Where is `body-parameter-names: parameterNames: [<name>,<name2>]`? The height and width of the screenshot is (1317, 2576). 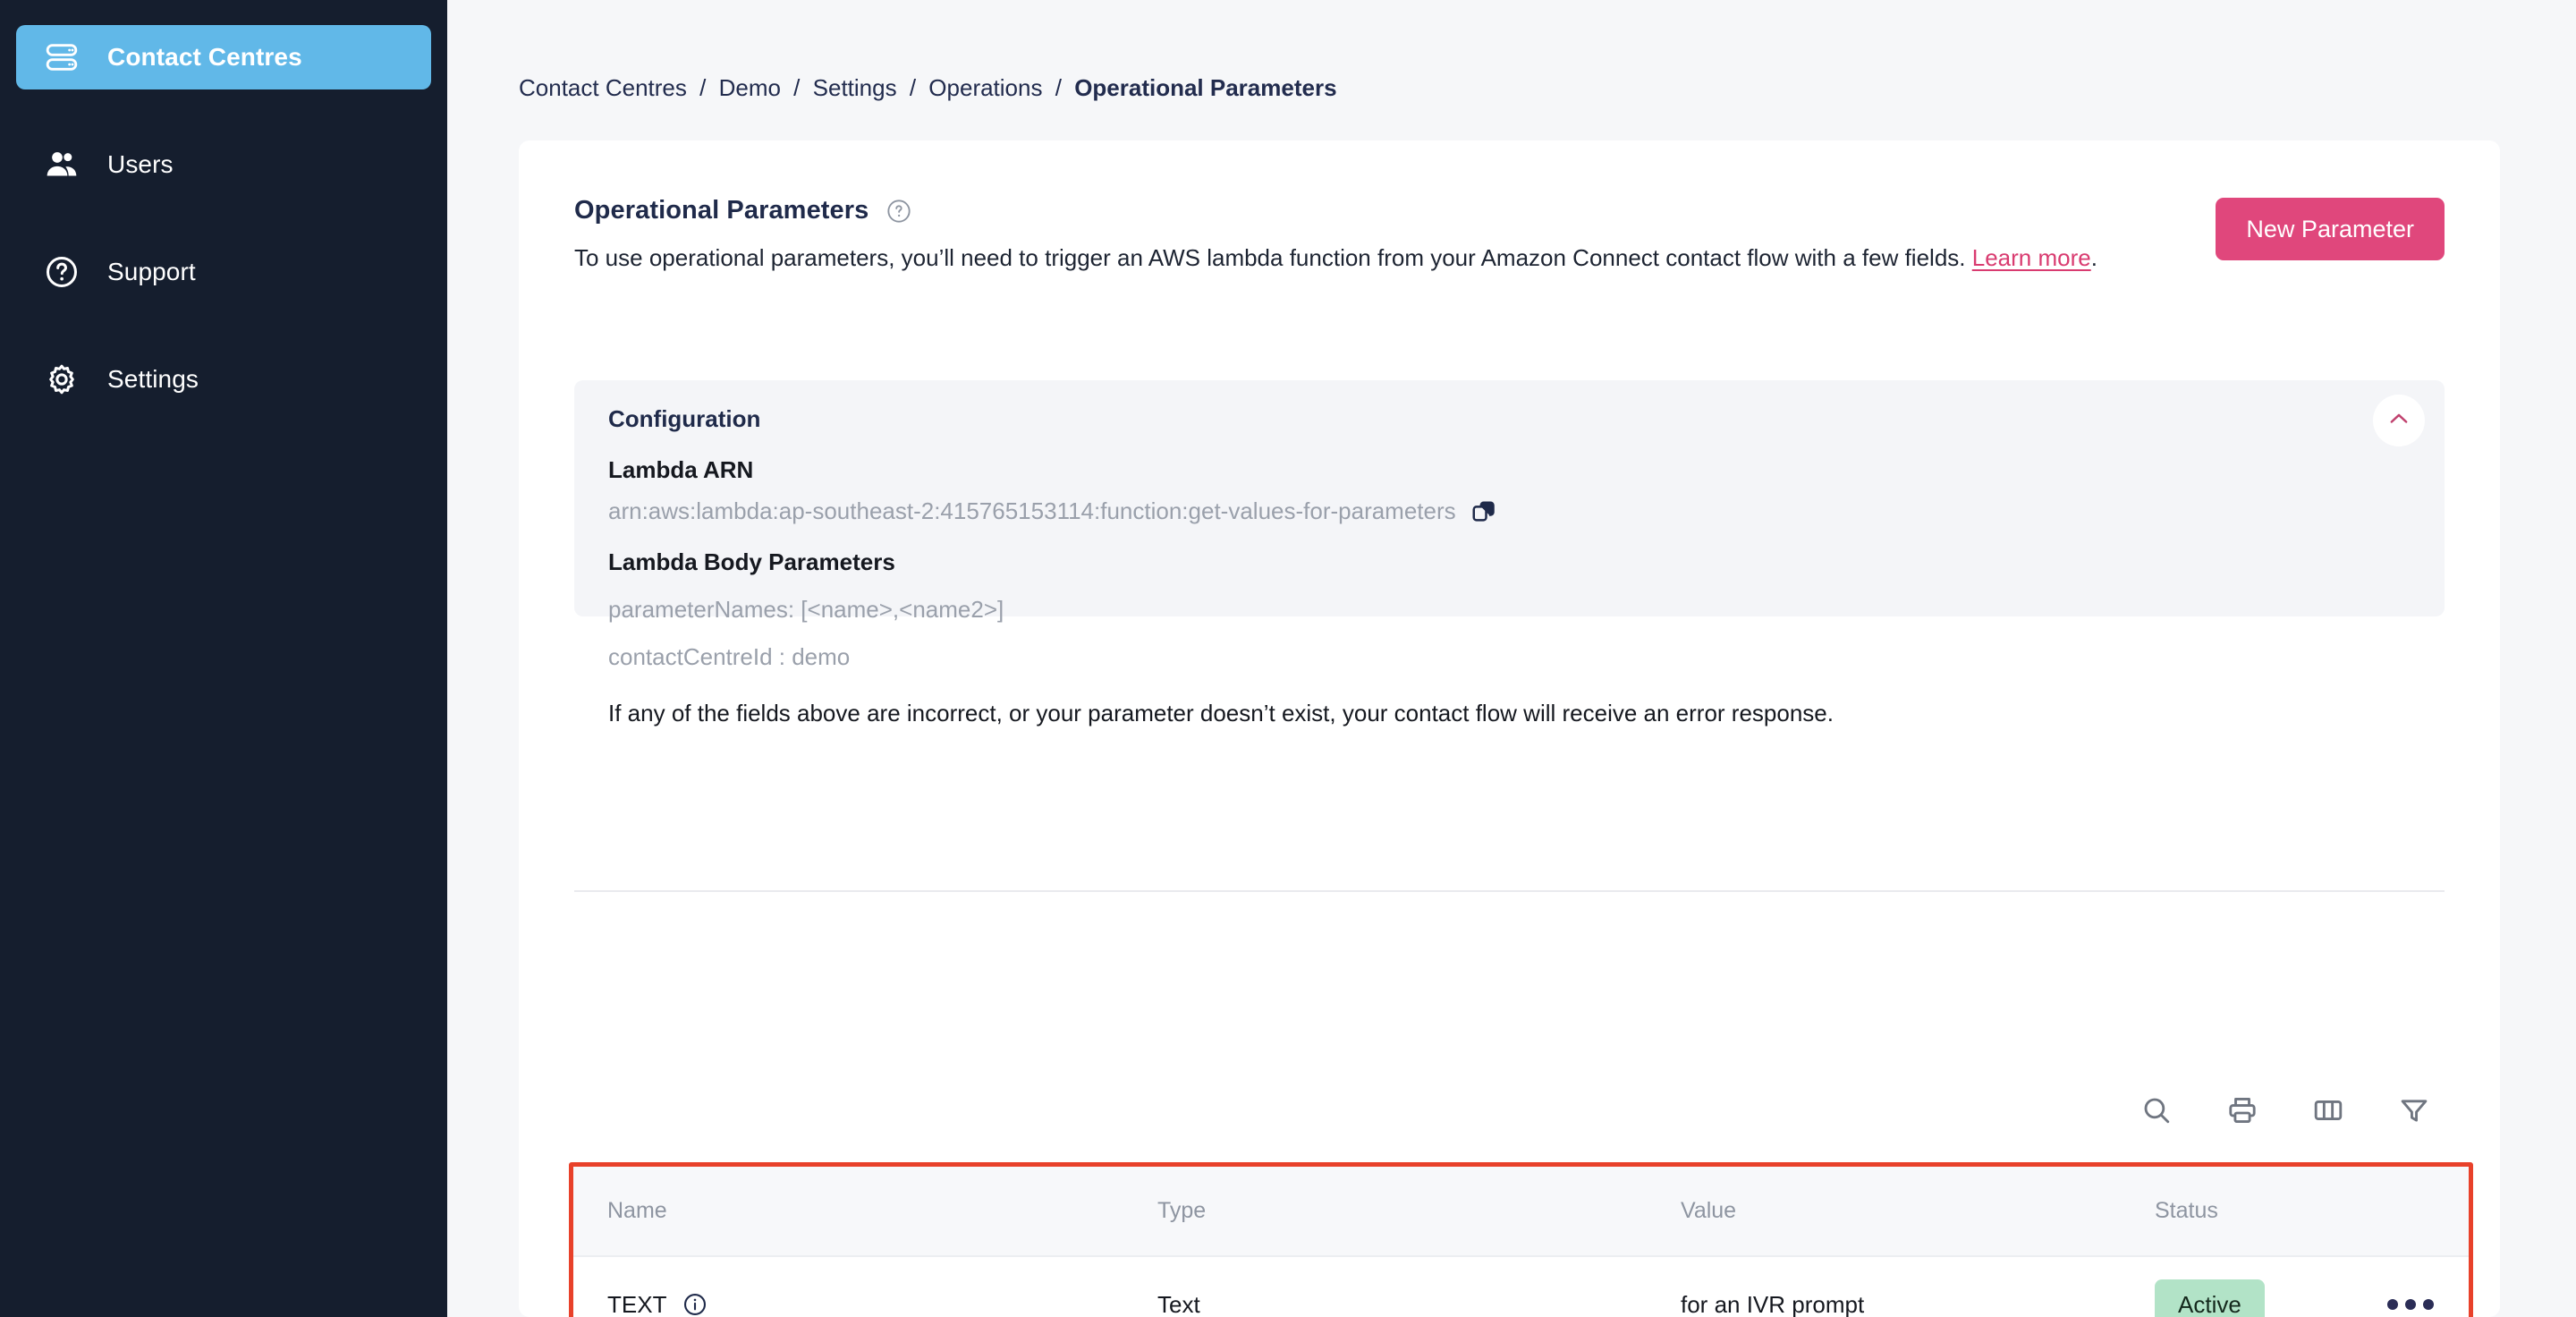 body-parameter-names: parameterNames: [<name>,<name2>] is located at coordinates (806, 610).